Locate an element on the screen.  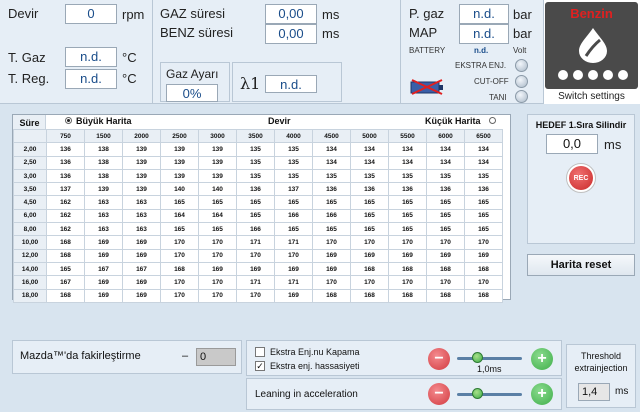
map-cell: 162 is located at coordinates (65, 216).